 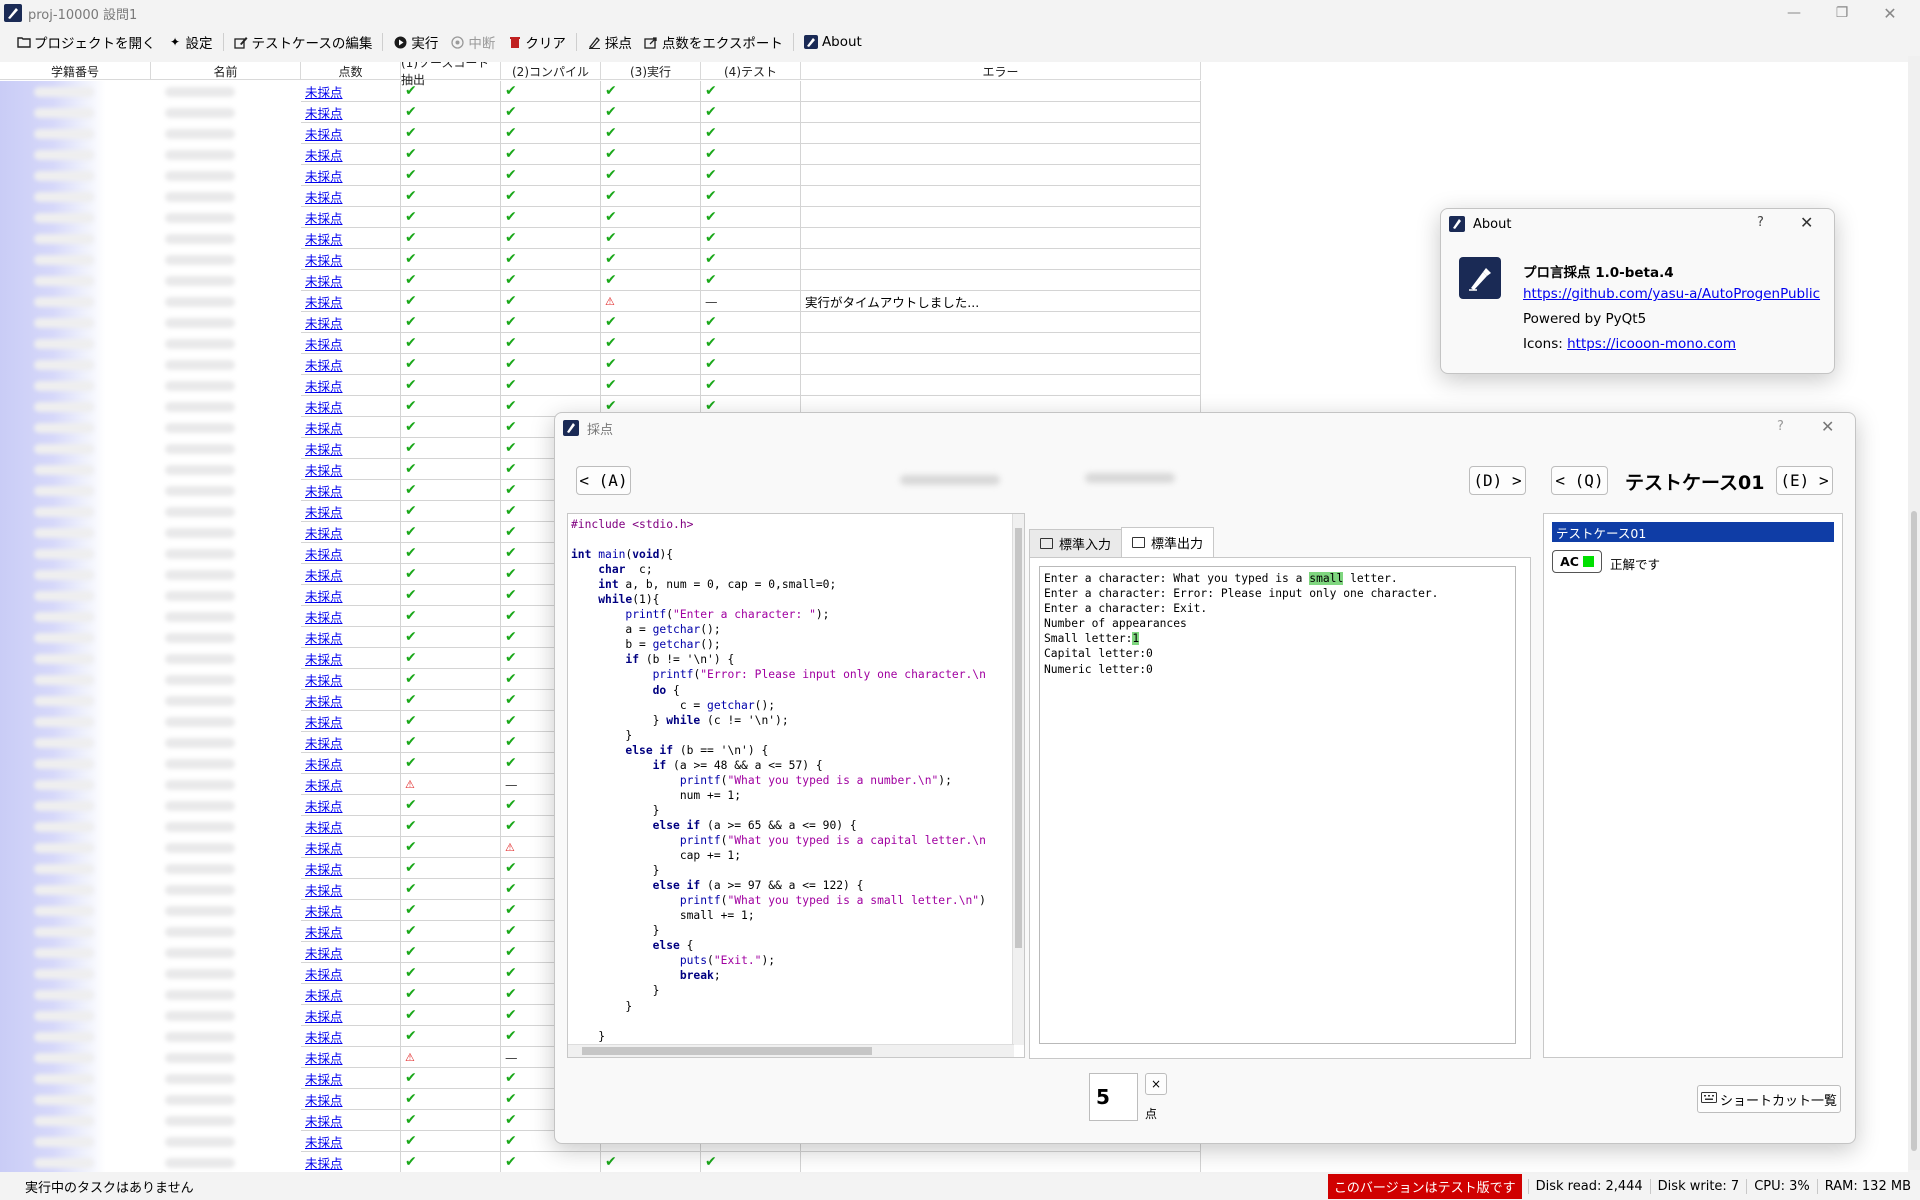 I want to click on vertical-scrollbar, so click(x=1914, y=613).